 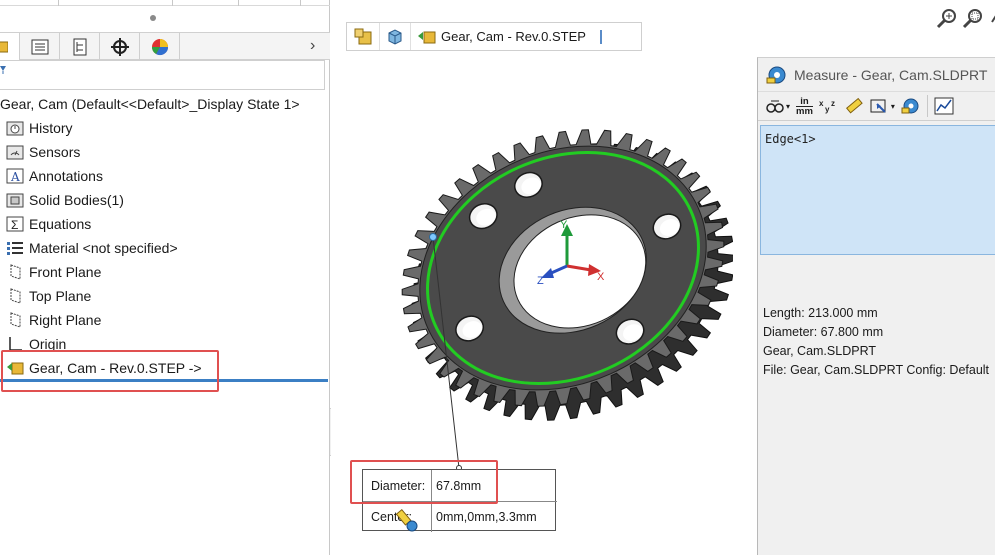 I want to click on arc-measure-icon, so click(x=775, y=106).